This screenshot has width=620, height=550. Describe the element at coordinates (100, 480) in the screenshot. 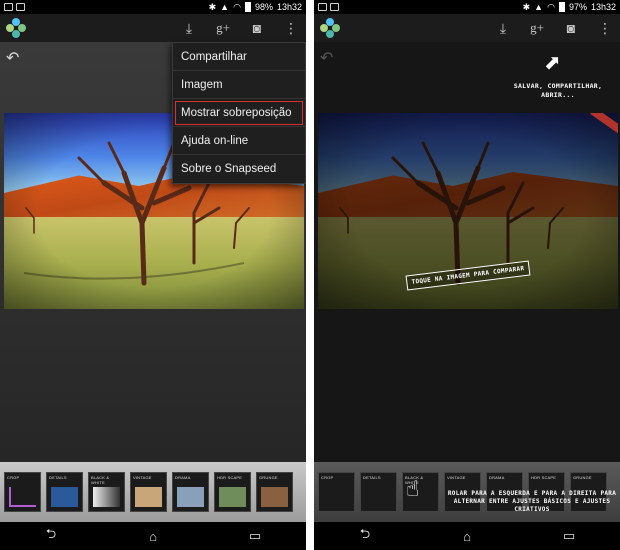

I see `filter-label: BLACK & WHITE` at that location.